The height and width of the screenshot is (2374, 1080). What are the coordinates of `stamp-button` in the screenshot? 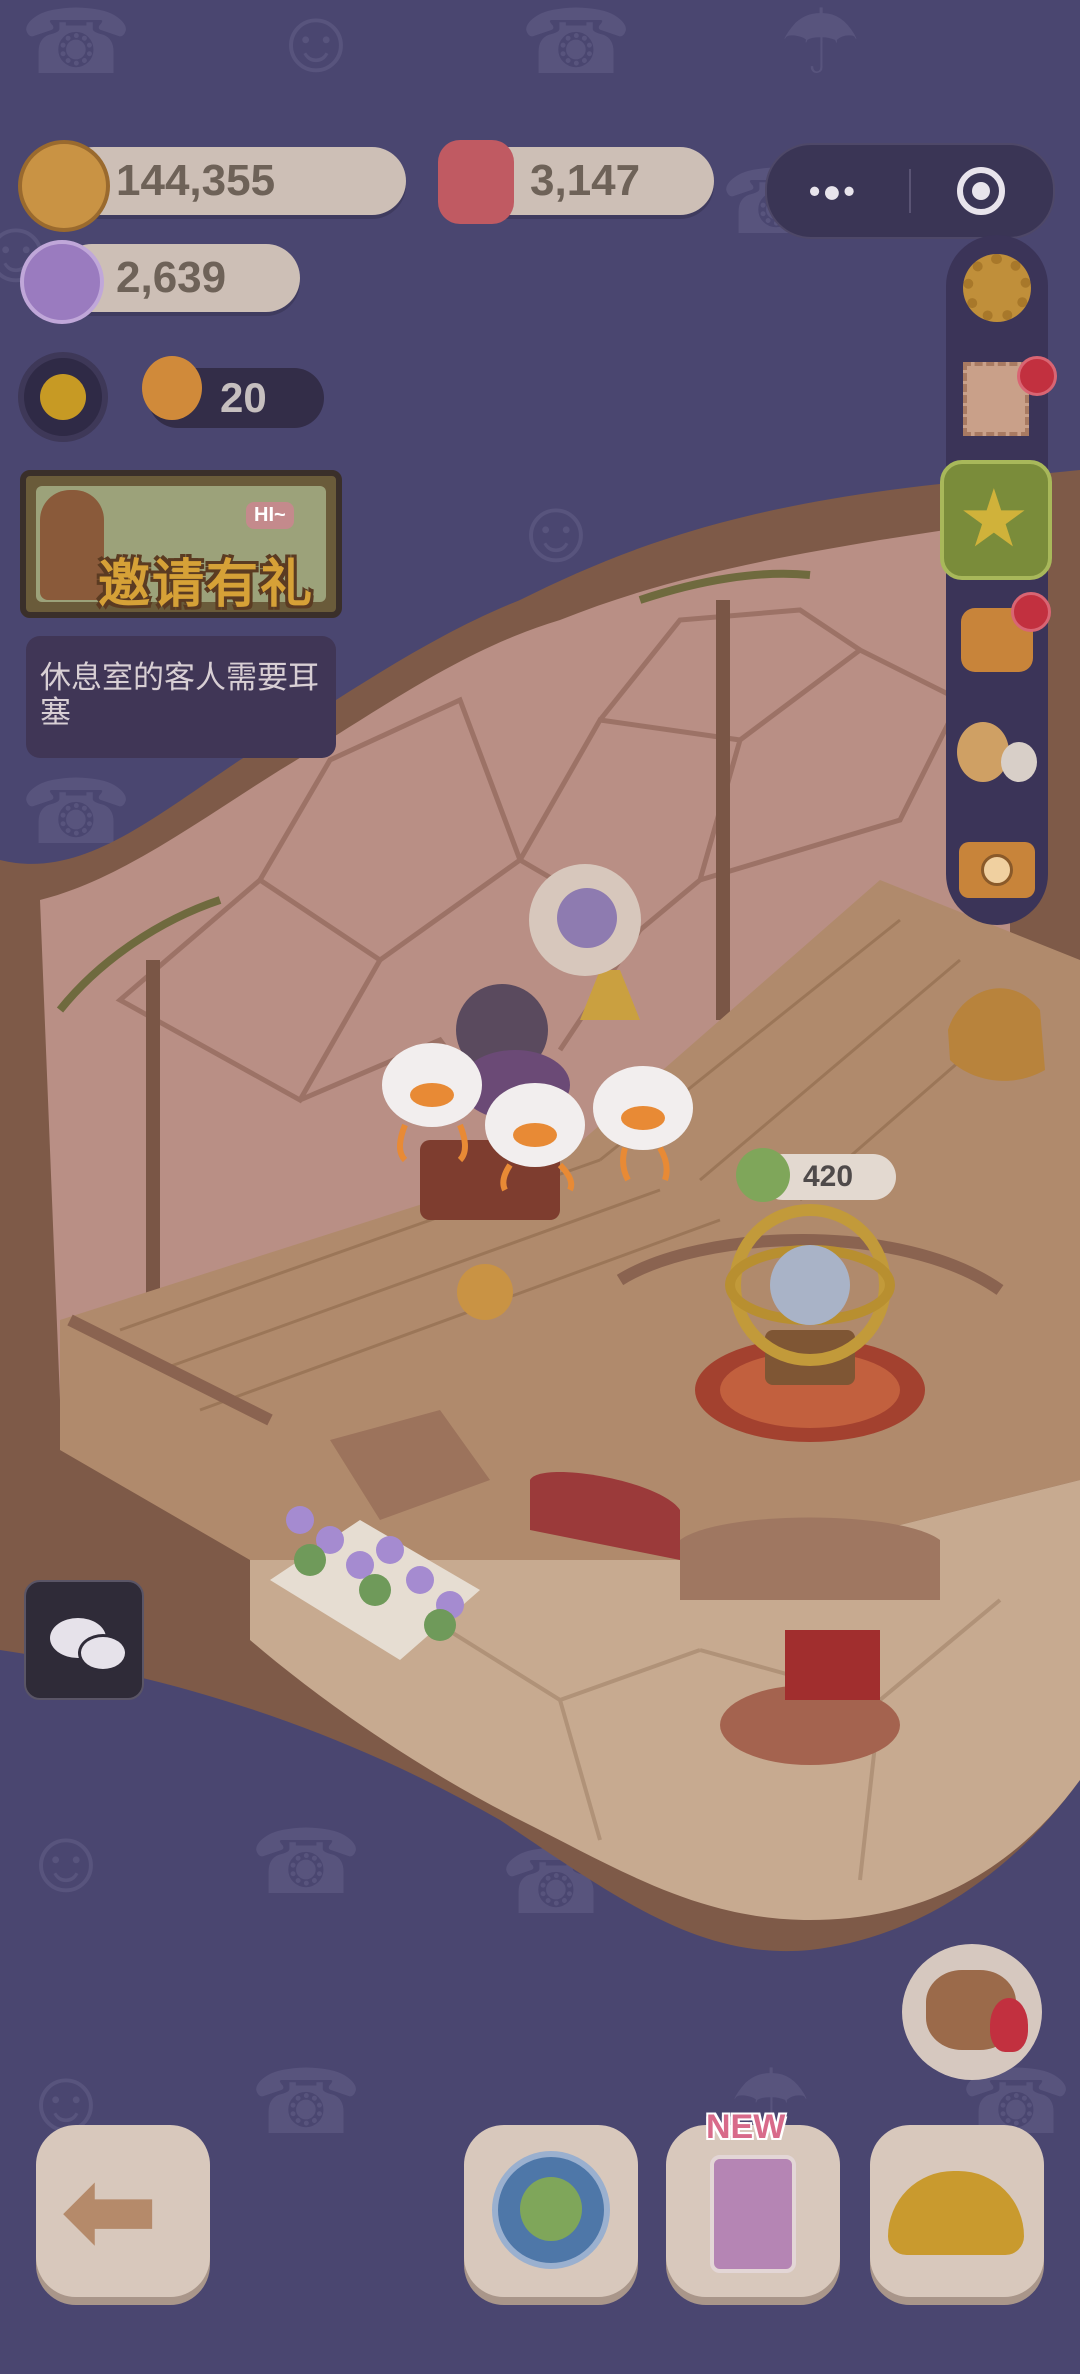 It's located at (1004, 398).